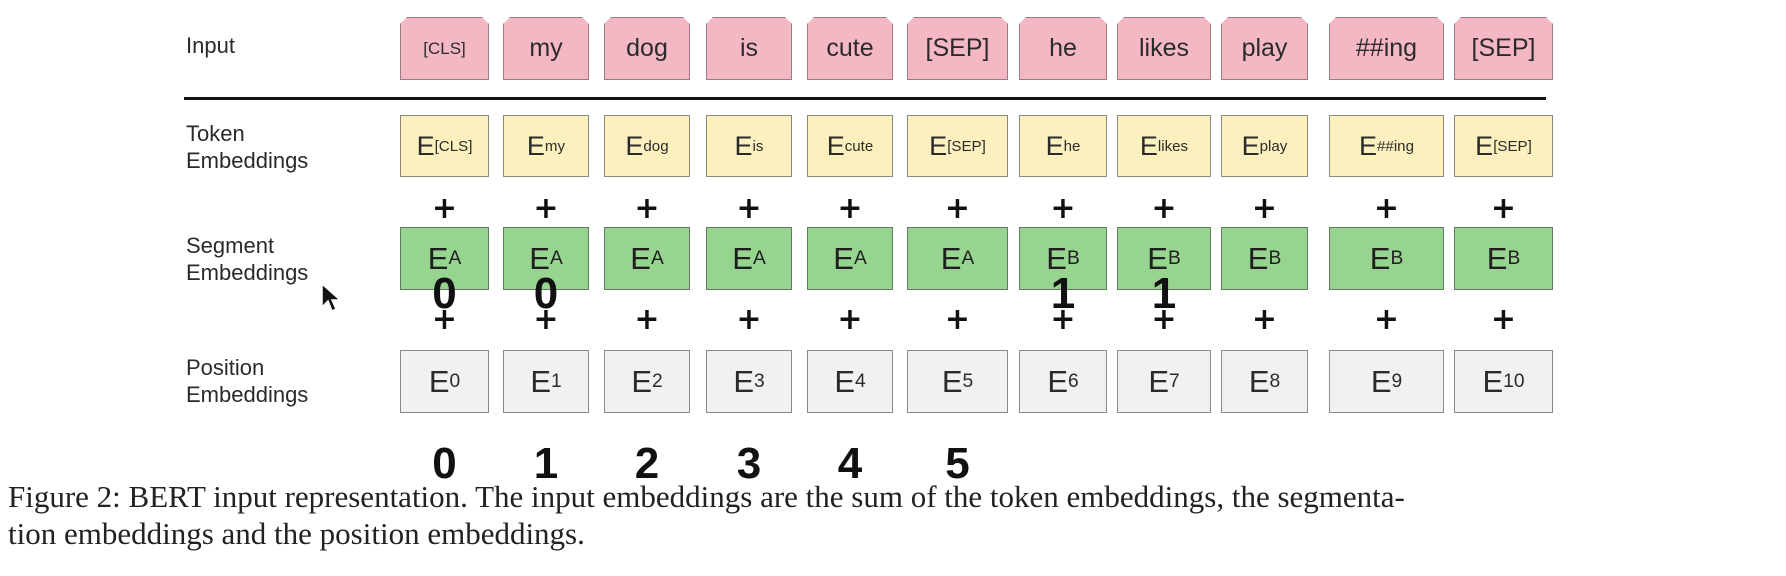  Describe the element at coordinates (444, 381) in the screenshot. I see `position-embedding-box: E0` at that location.